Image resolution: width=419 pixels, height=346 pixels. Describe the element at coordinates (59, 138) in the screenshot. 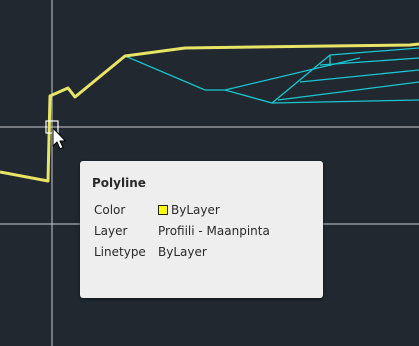

I see `mouse-pointer-icon` at that location.